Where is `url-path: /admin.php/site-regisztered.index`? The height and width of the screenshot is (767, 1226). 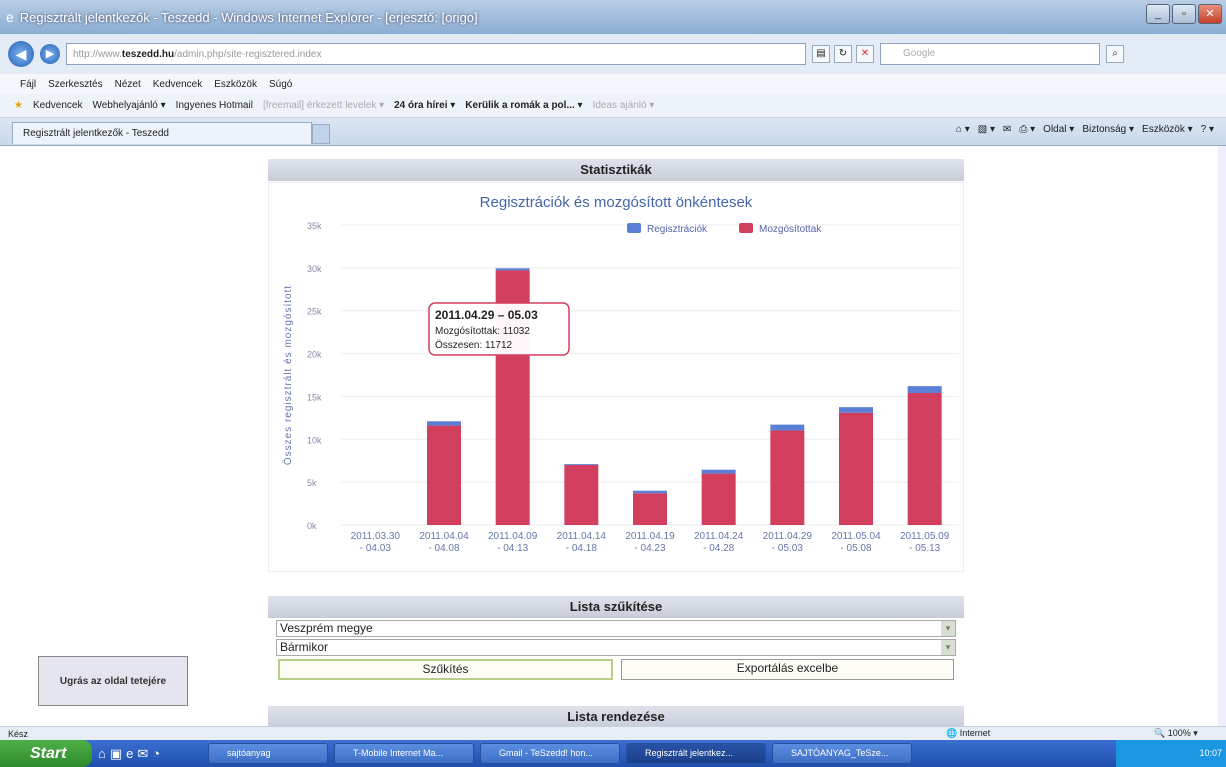 url-path: /admin.php/site-regisztered.index is located at coordinates (248, 54).